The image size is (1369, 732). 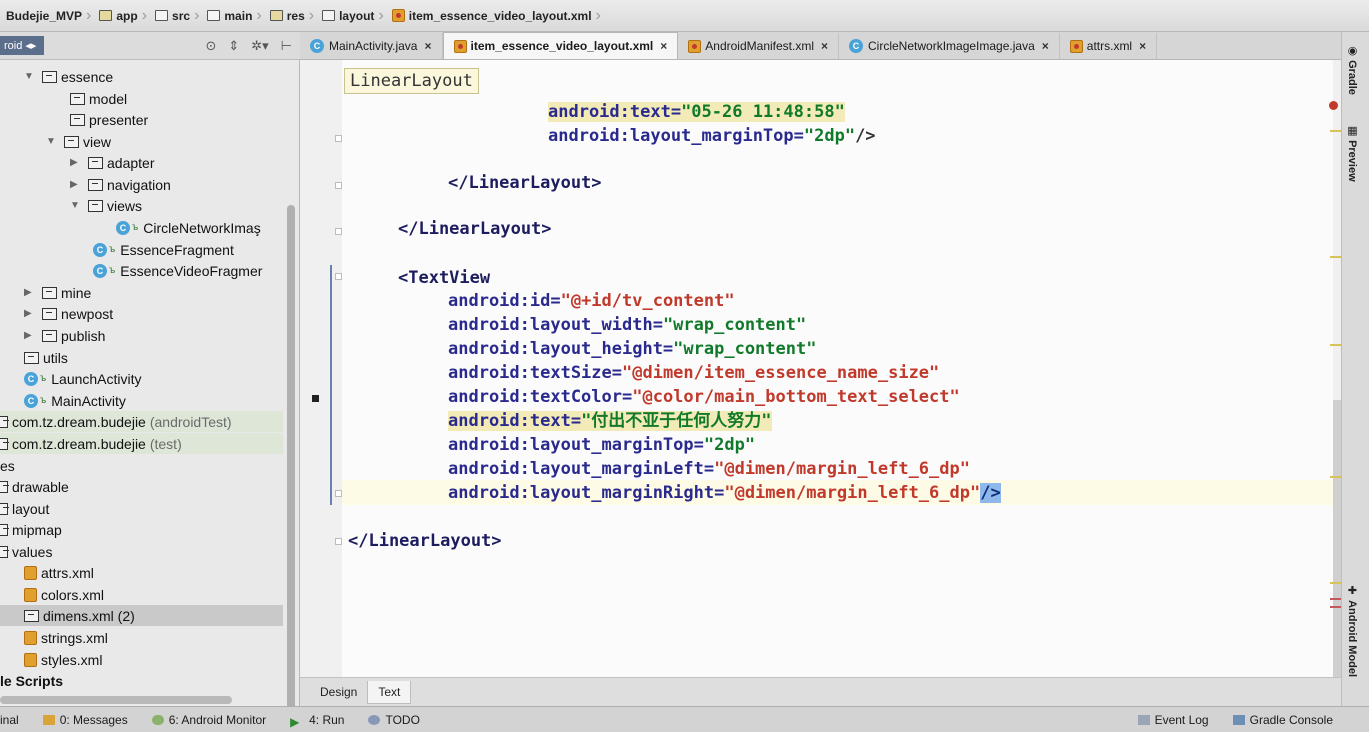 What do you see at coordinates (112, 162) in the screenshot?
I see `tree-node: ▶ adapter` at bounding box center [112, 162].